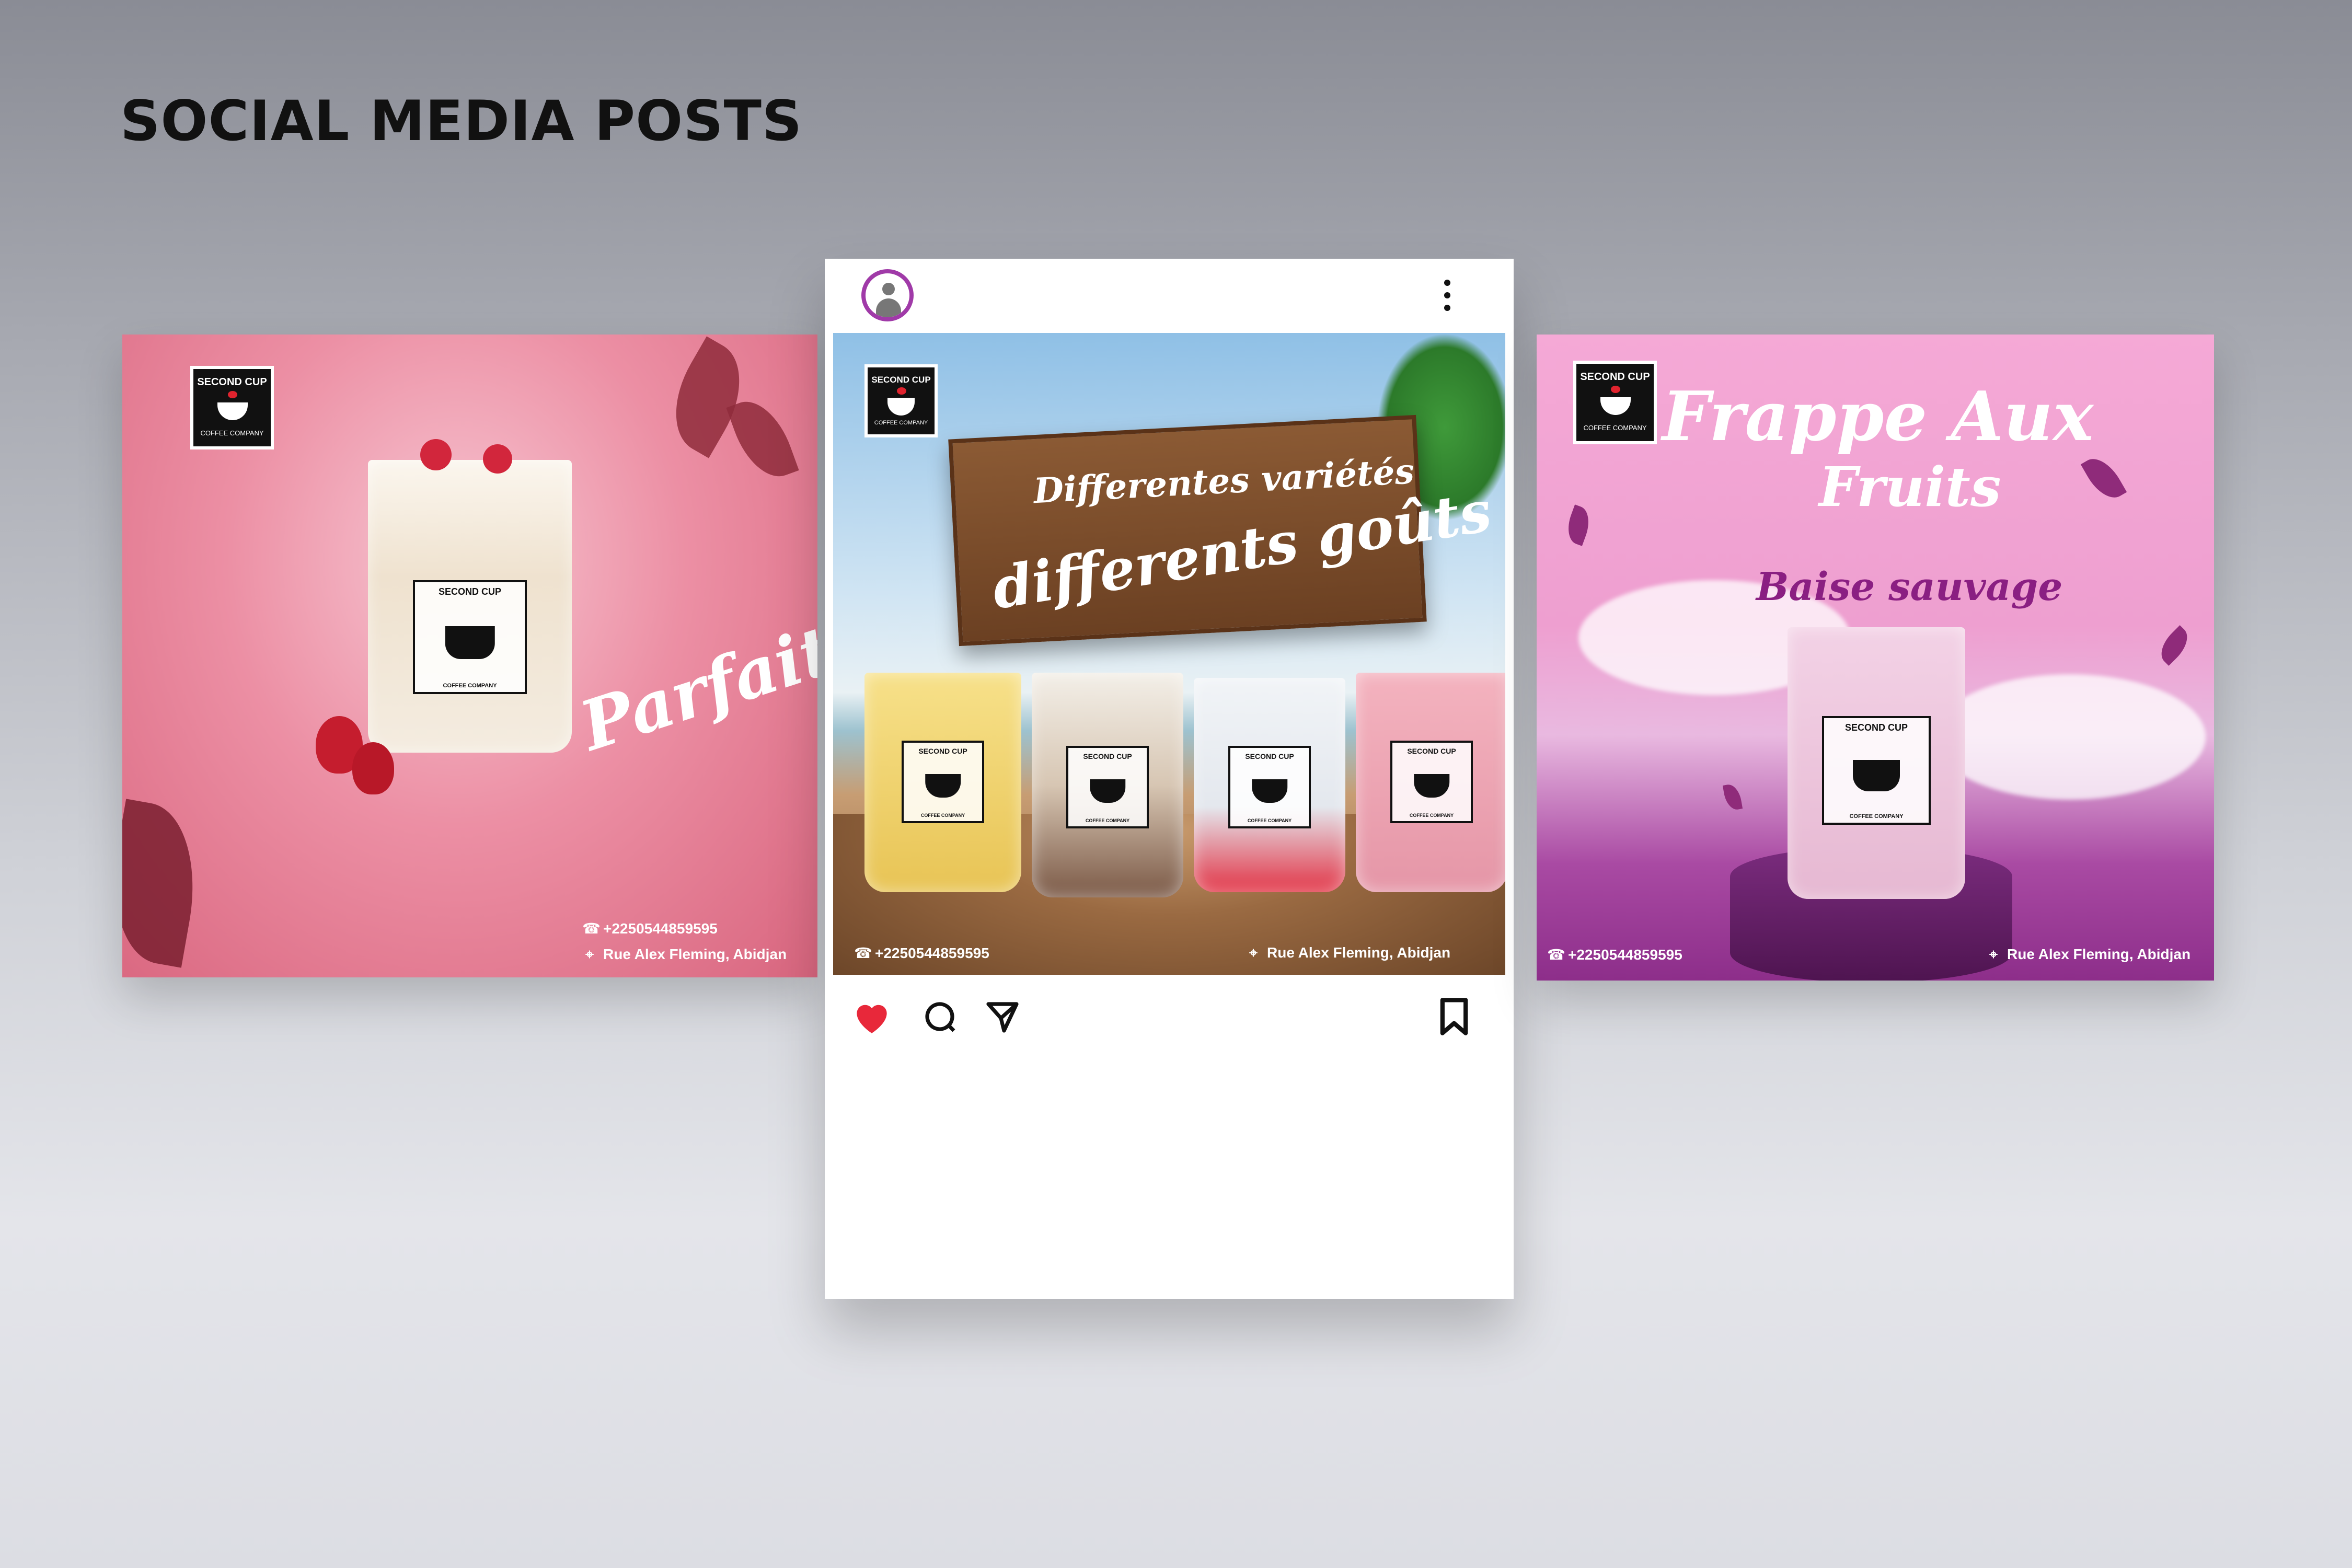  Describe the element at coordinates (1909, 586) in the screenshot. I see `post-subtitle: Baise sauvage` at that location.